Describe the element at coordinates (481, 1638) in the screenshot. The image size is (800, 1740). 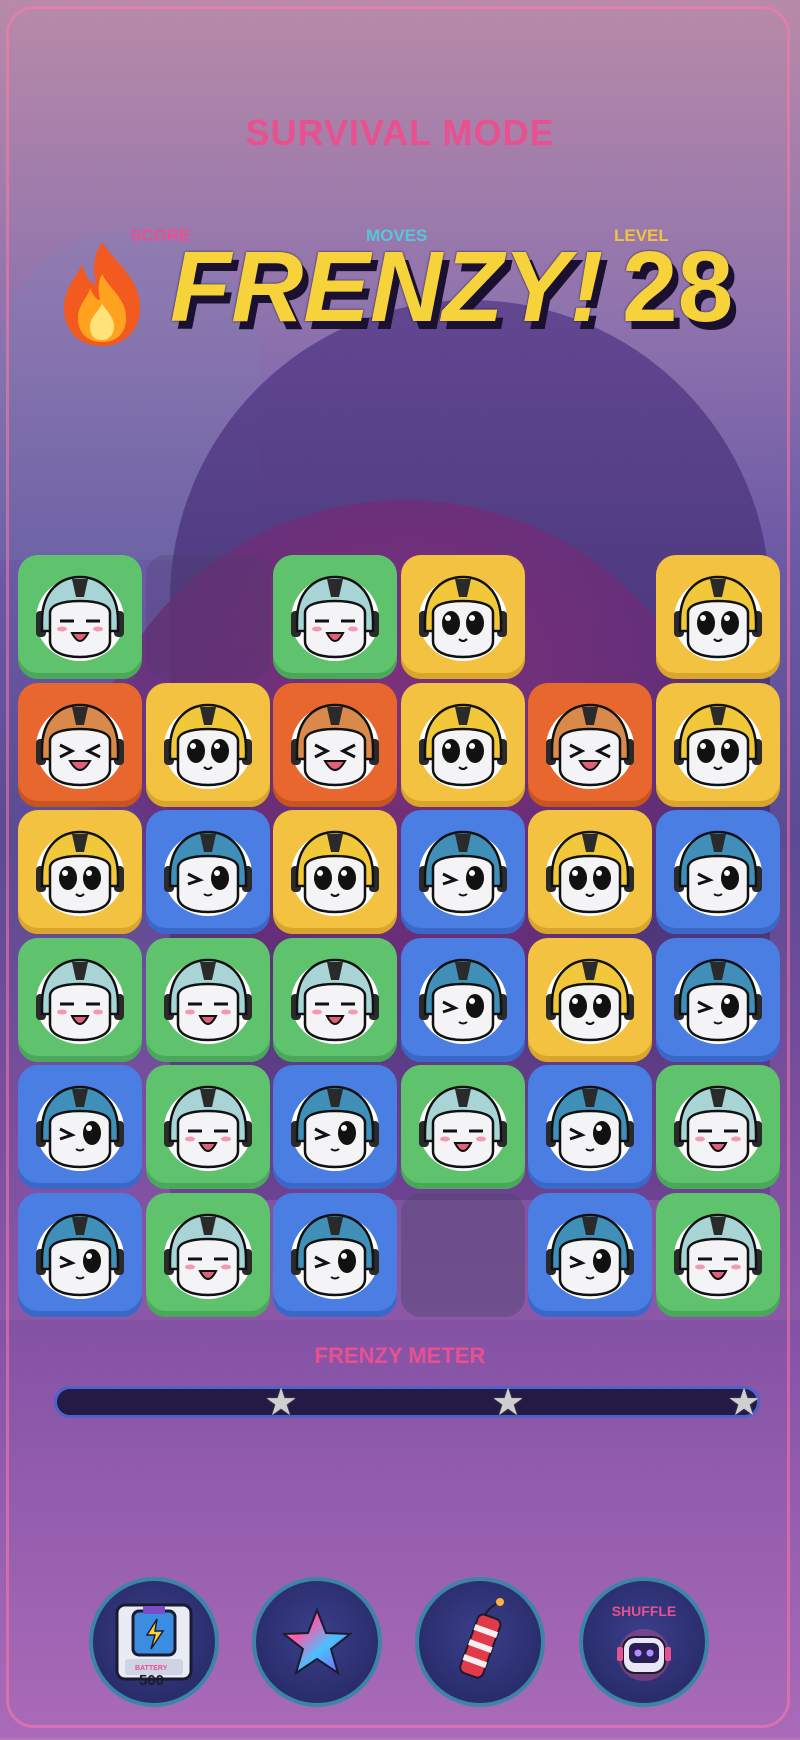
I see `firecracker-icon` at that location.